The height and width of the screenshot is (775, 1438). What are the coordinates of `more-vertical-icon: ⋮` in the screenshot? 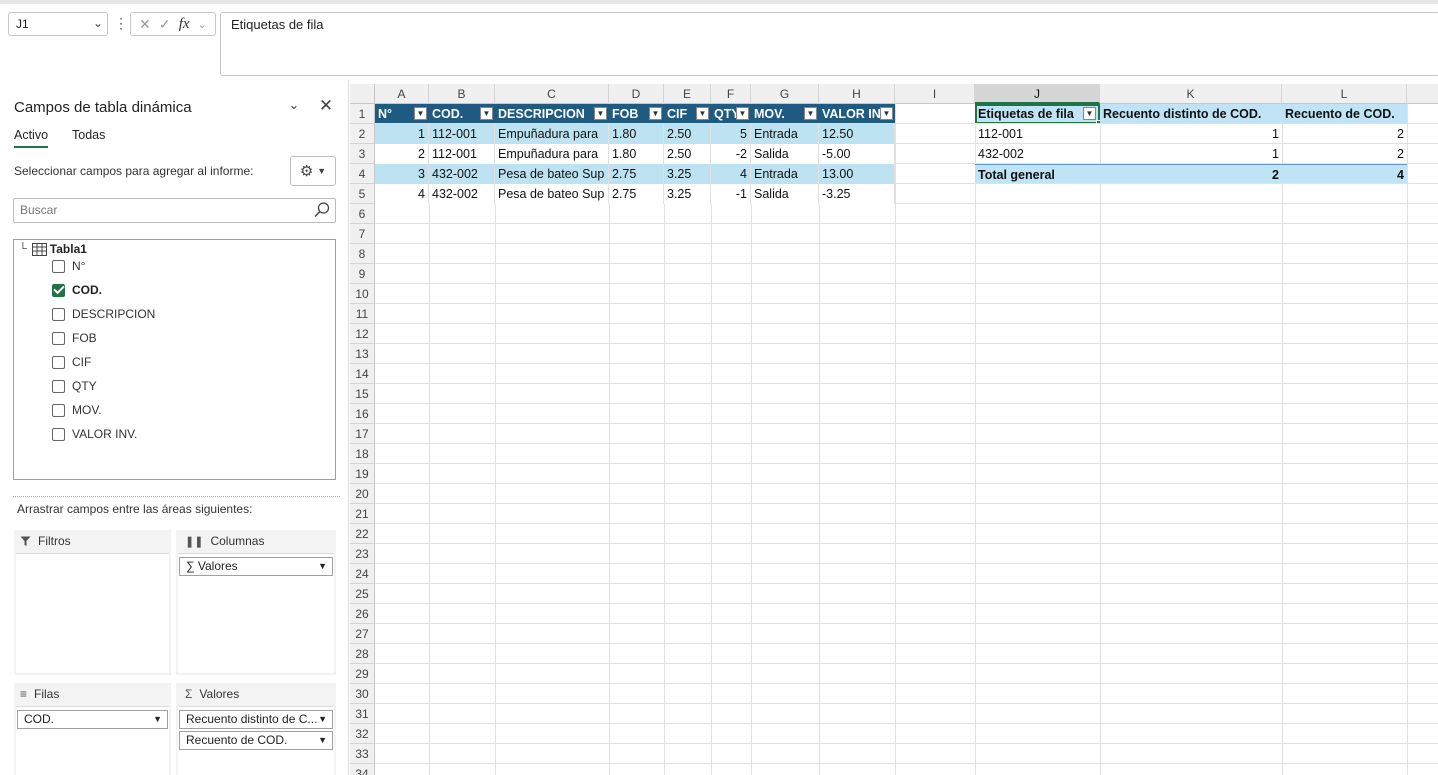 It's located at (121, 24).